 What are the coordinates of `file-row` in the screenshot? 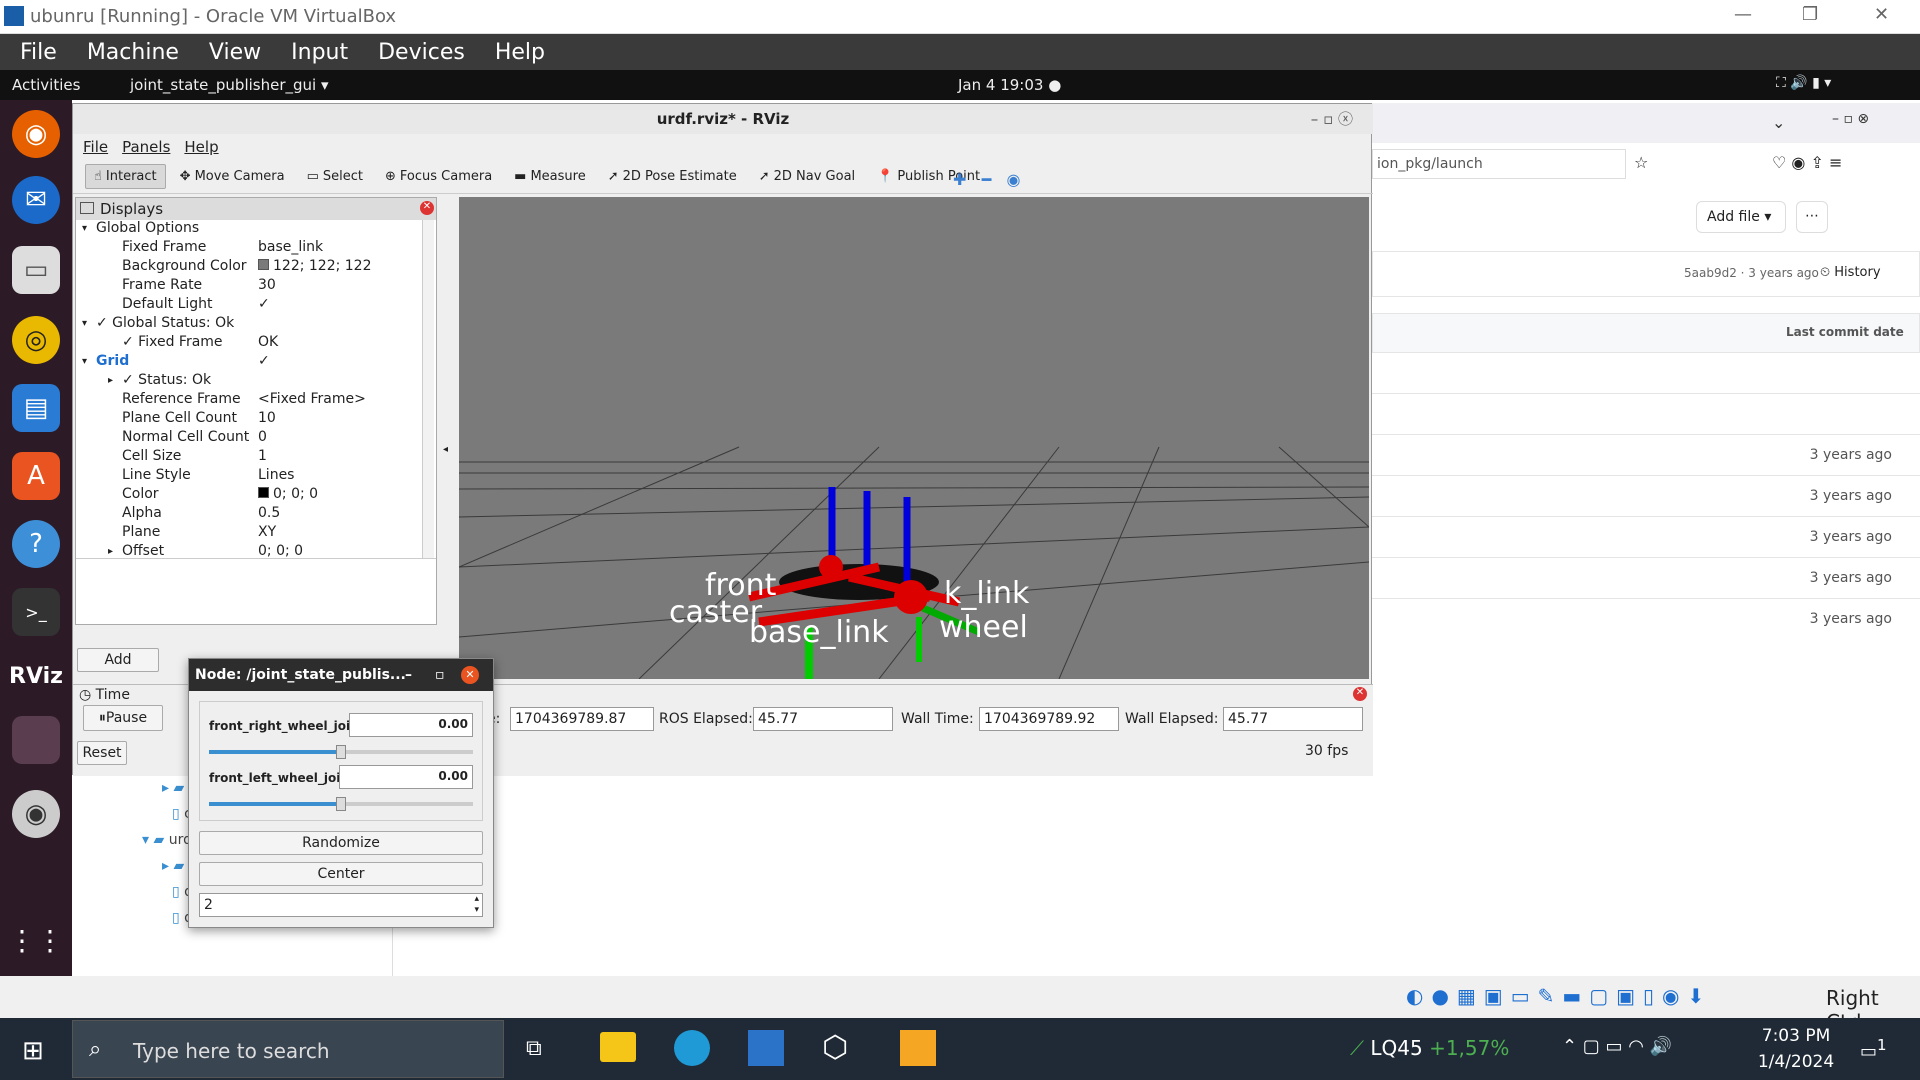 It's located at (1646, 413).